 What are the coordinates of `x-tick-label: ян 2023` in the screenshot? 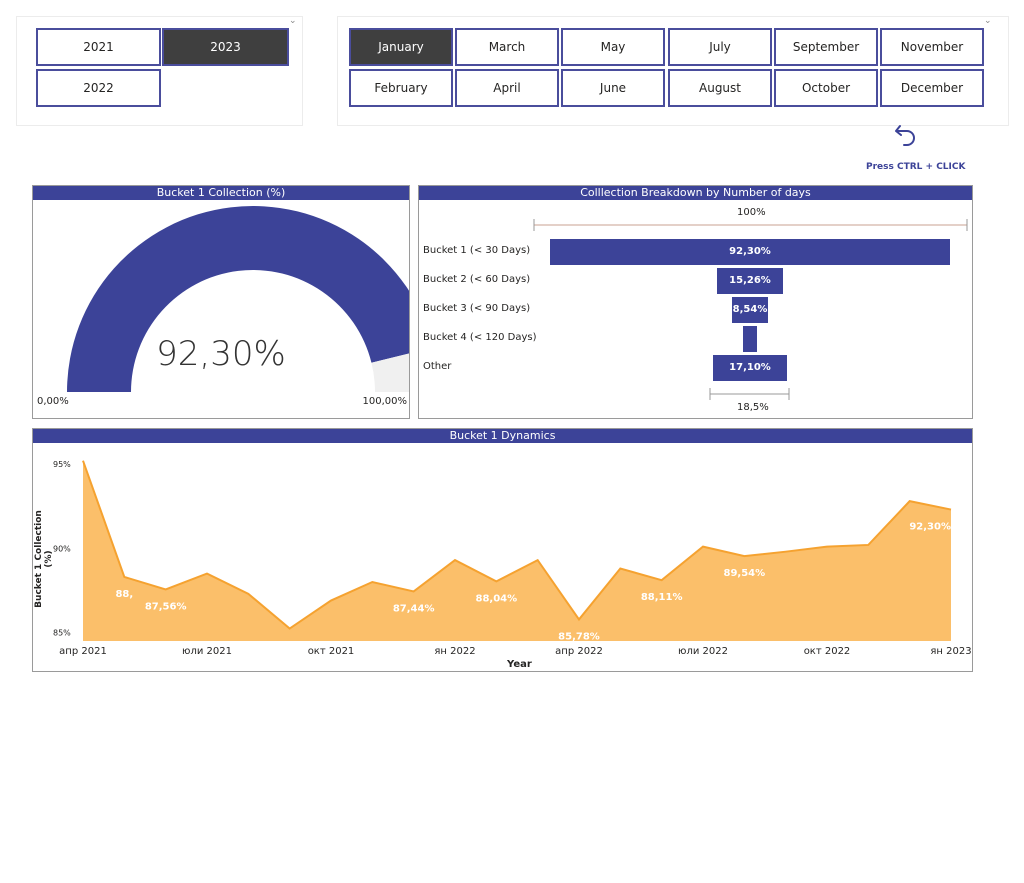 It's located at (950, 651).